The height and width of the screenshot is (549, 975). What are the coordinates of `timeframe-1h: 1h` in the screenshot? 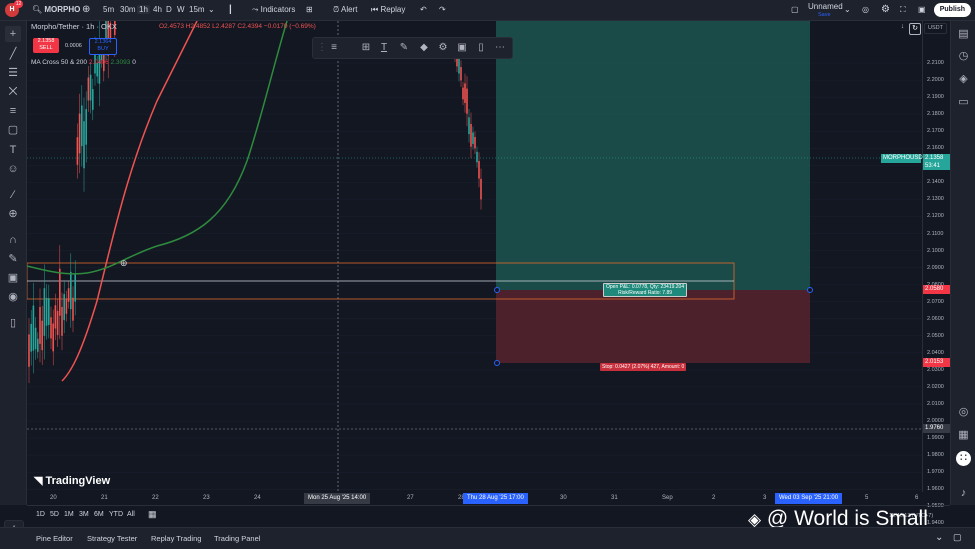 It's located at (143, 9).